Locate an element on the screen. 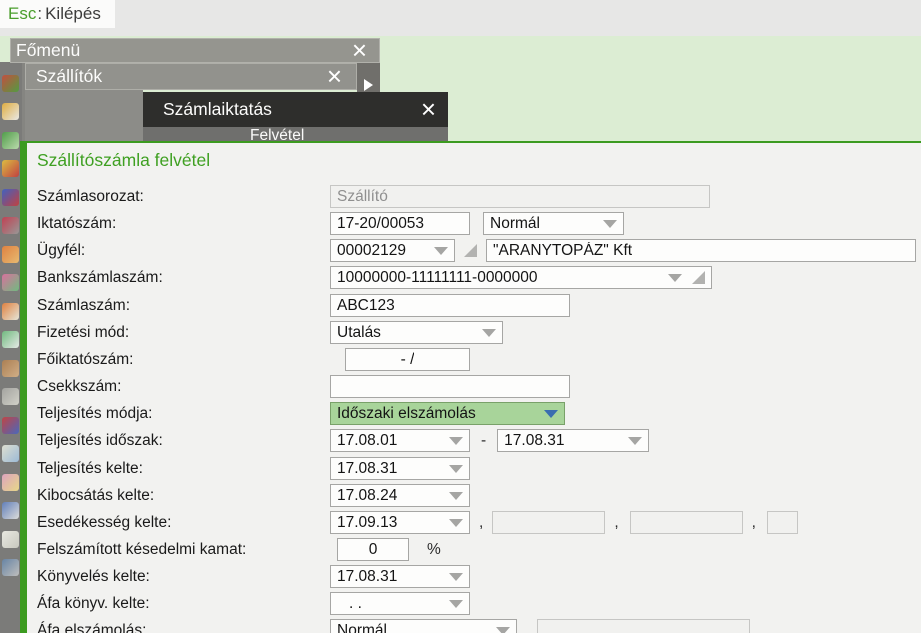  afa-konyv-kelte-dropdown: . . is located at coordinates (400, 603).